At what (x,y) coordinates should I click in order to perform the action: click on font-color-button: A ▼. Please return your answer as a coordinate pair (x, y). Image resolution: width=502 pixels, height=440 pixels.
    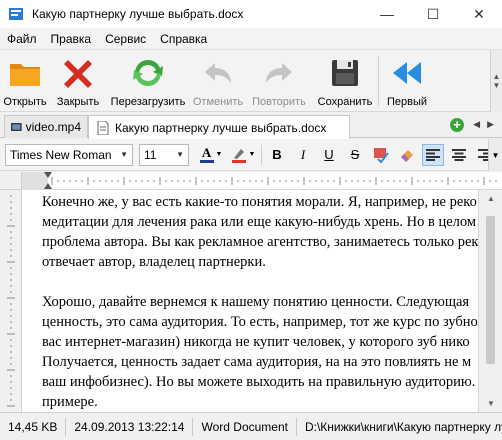
    Looking at the image, I should click on (211, 155).